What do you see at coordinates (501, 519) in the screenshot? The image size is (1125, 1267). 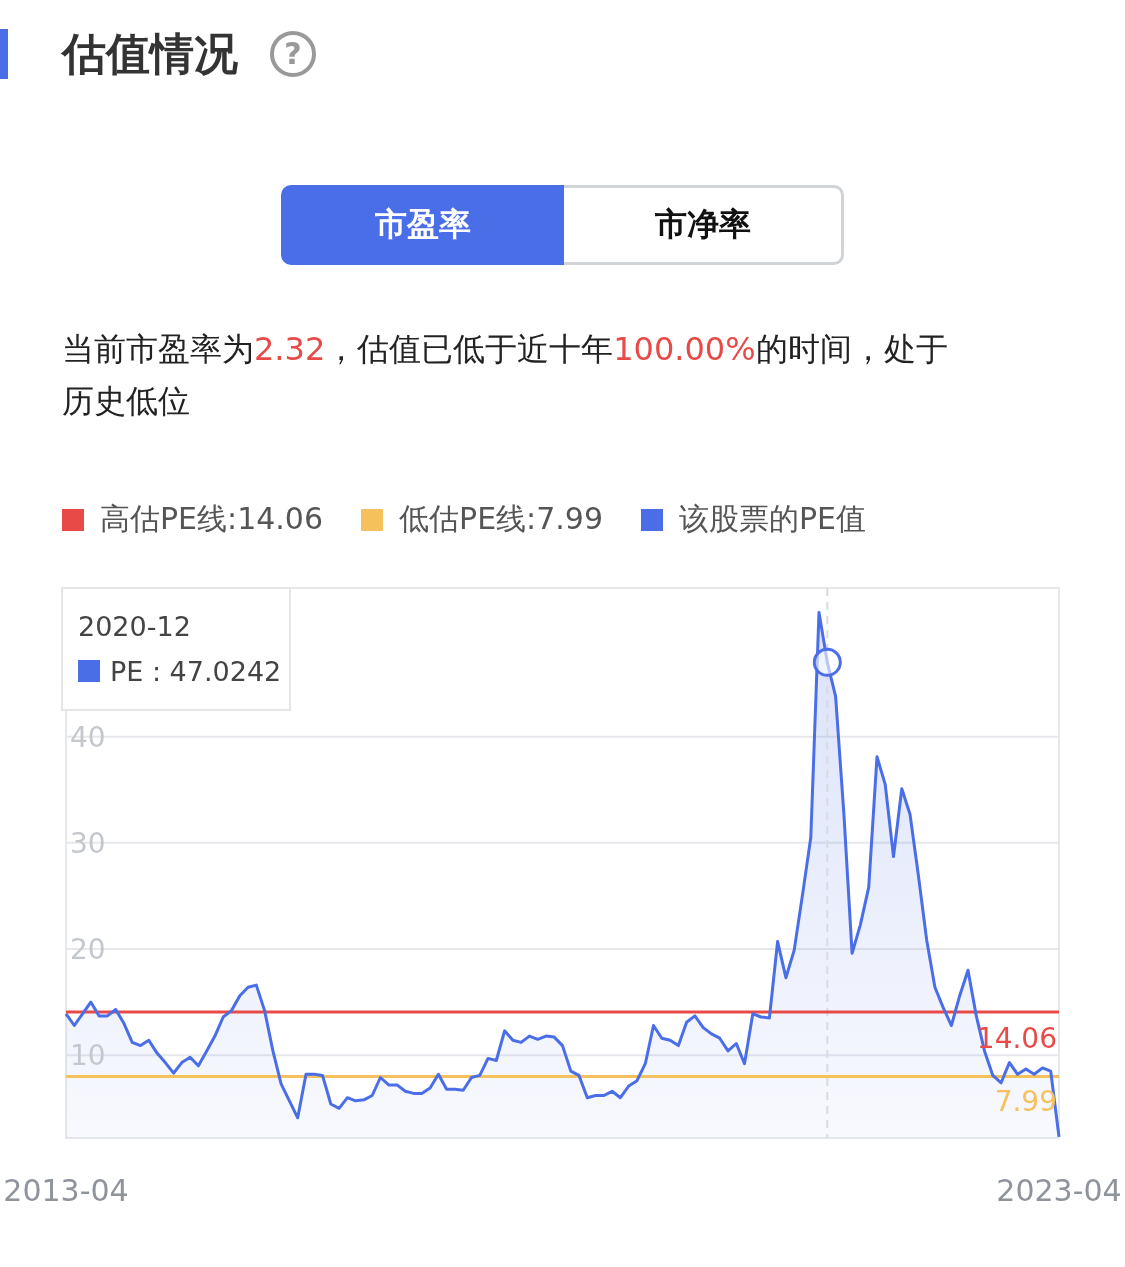 I see `legend-label: 低估PE线:7.99` at bounding box center [501, 519].